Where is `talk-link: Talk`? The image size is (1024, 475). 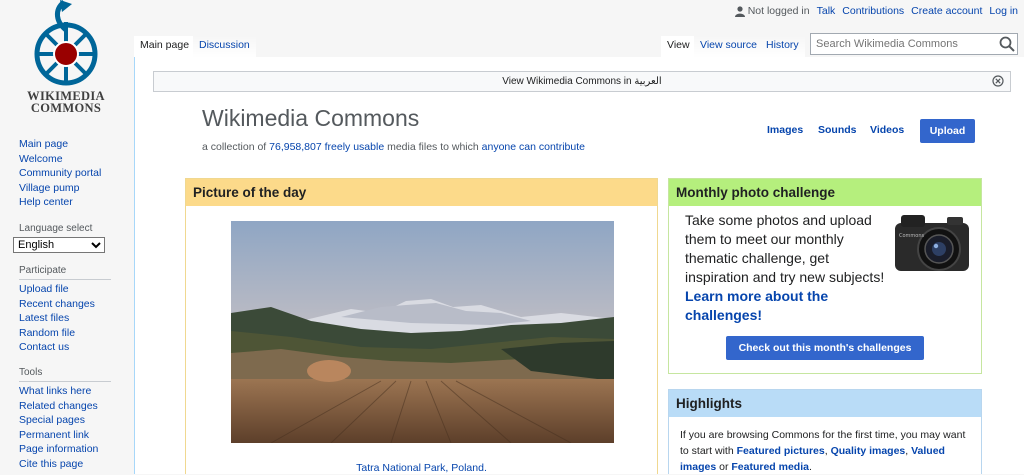
talk-link: Talk is located at coordinates (826, 11).